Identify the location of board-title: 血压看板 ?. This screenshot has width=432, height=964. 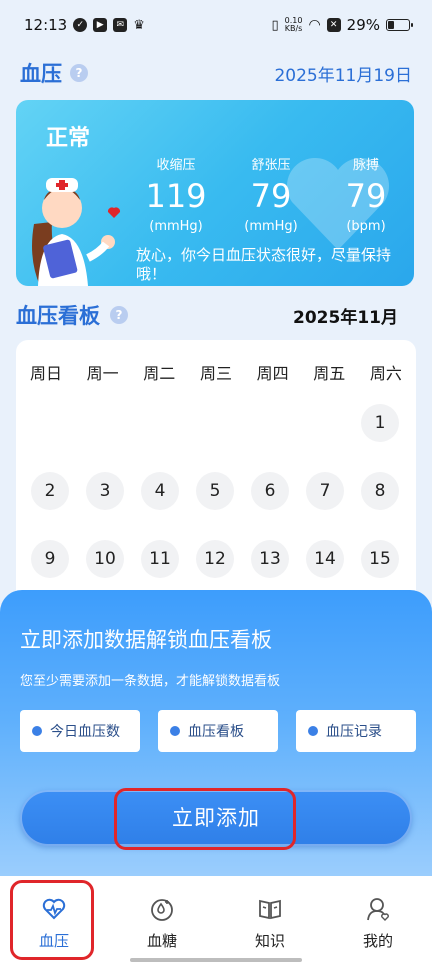
(72, 315).